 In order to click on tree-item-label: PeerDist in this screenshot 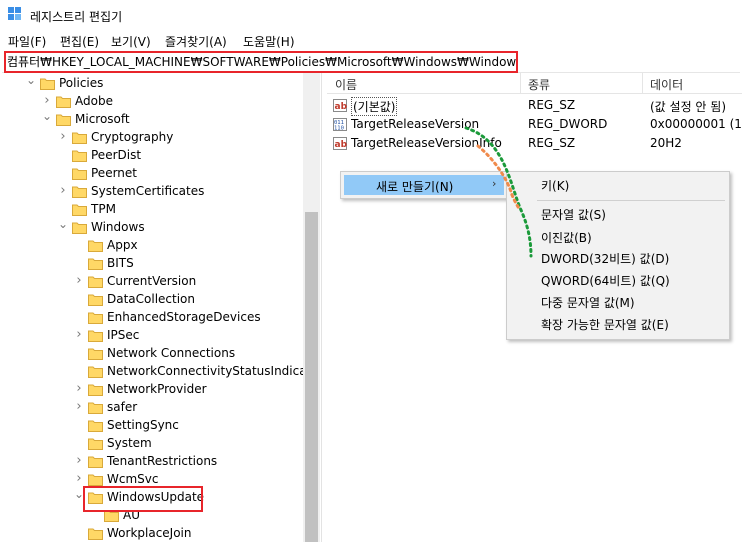, I will do `click(116, 155)`.